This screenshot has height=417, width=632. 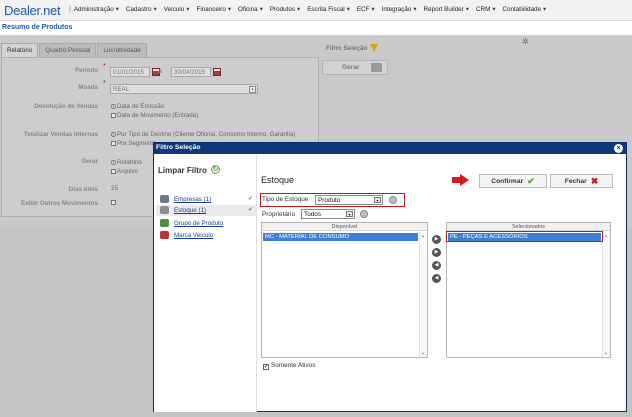 I want to click on menu-oficina: Oficina ▾, so click(x=250, y=9).